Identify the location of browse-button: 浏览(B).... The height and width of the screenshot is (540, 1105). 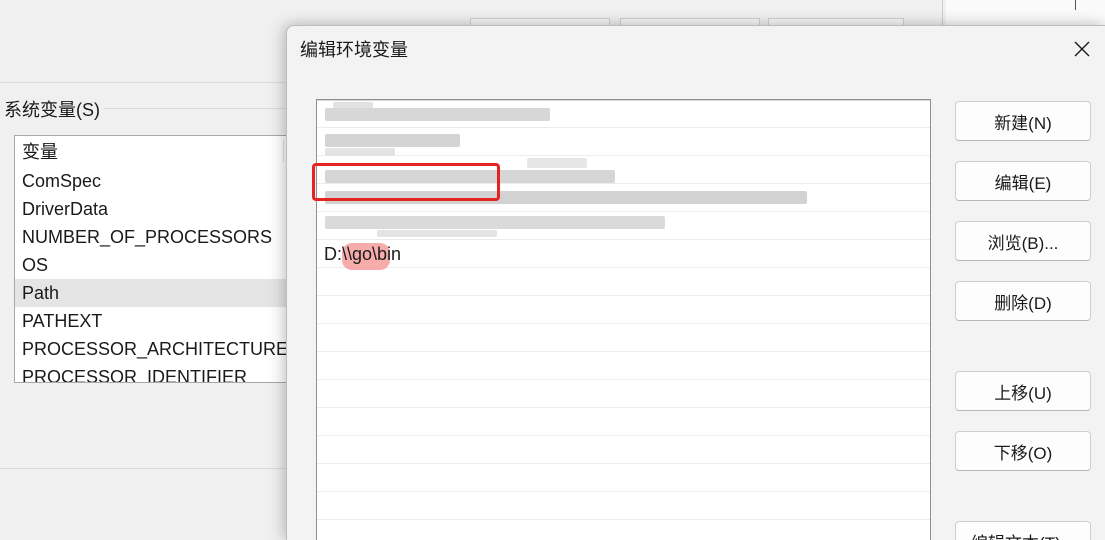
(1023, 241).